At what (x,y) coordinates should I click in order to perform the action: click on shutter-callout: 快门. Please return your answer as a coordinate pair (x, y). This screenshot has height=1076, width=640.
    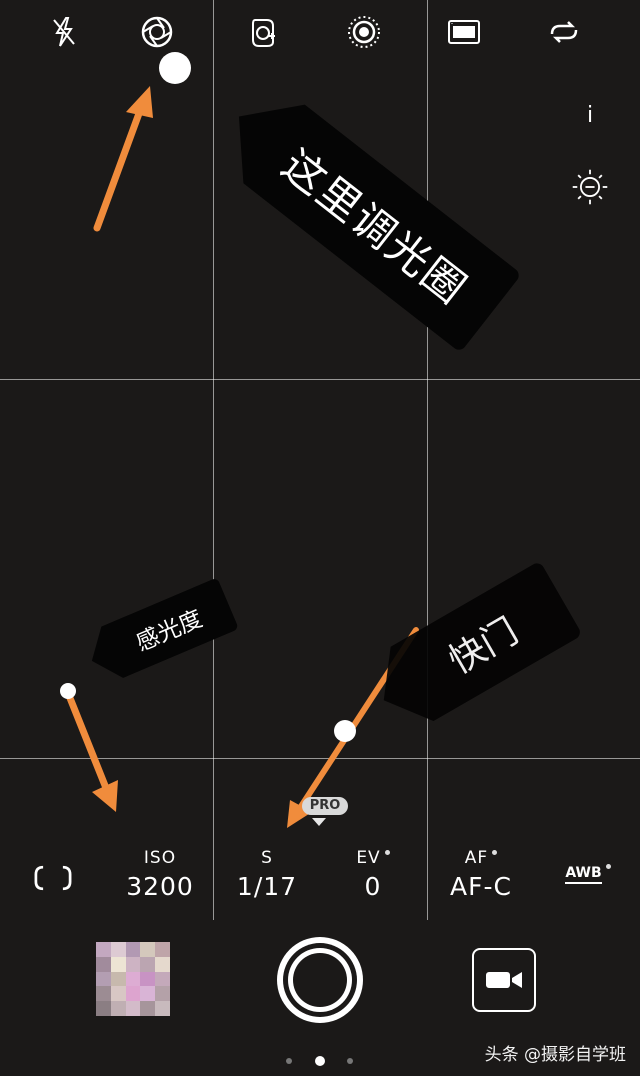
    Looking at the image, I should click on (472, 649).